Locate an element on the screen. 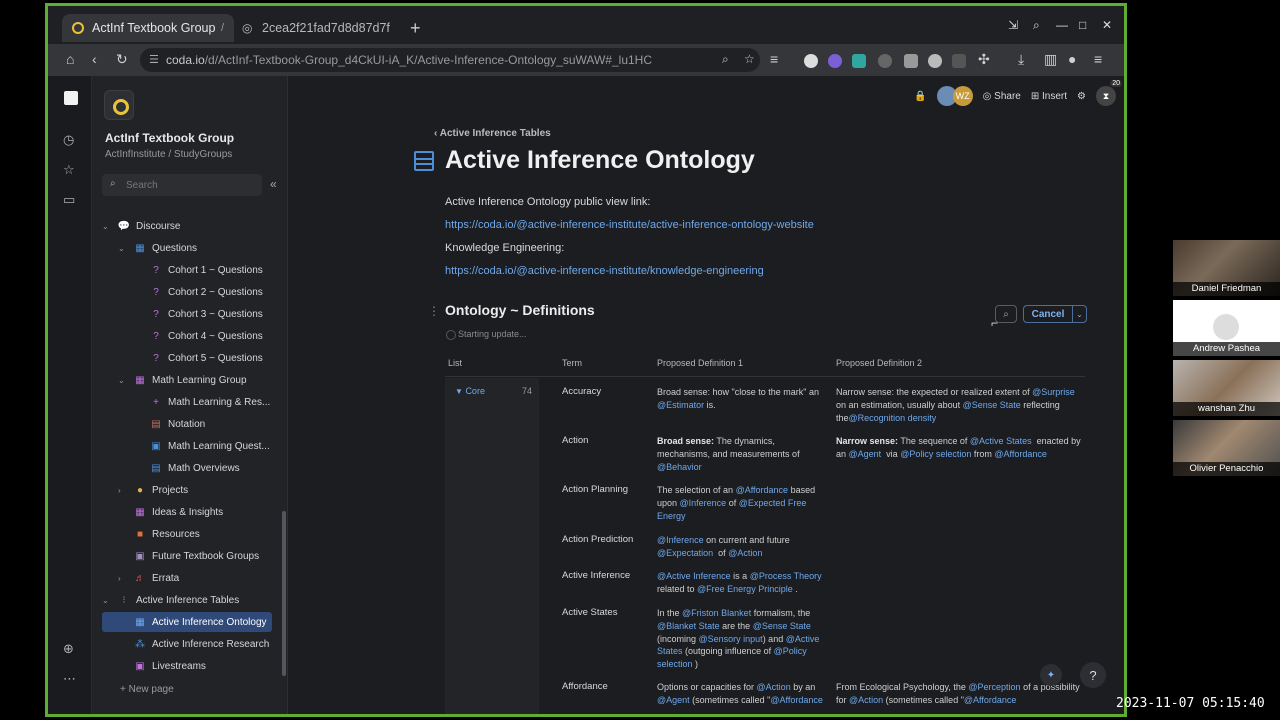 The image size is (1280, 720). lock-icon: 🔒 is located at coordinates (920, 96).